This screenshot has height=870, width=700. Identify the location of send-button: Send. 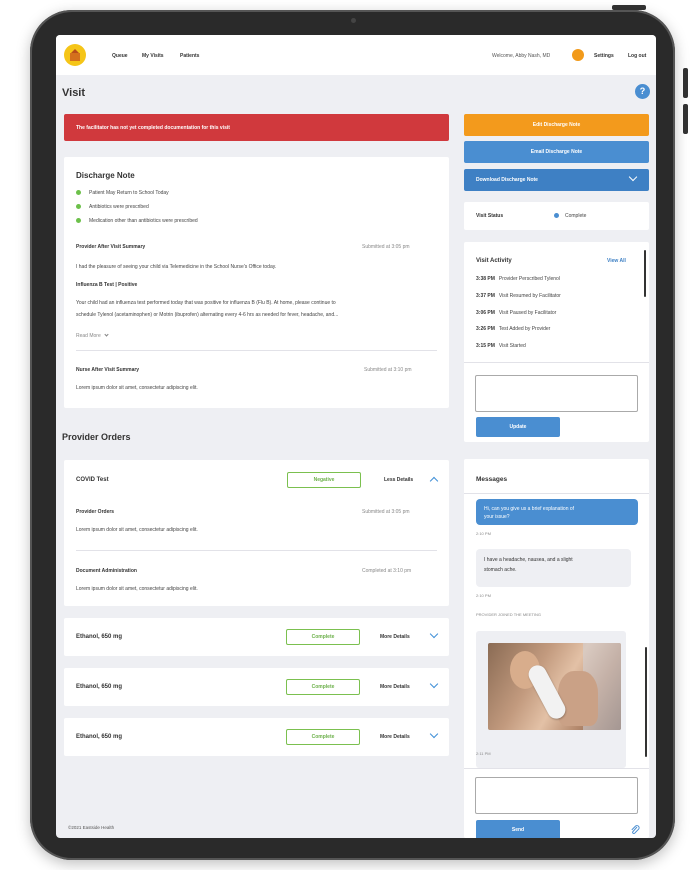
(518, 829).